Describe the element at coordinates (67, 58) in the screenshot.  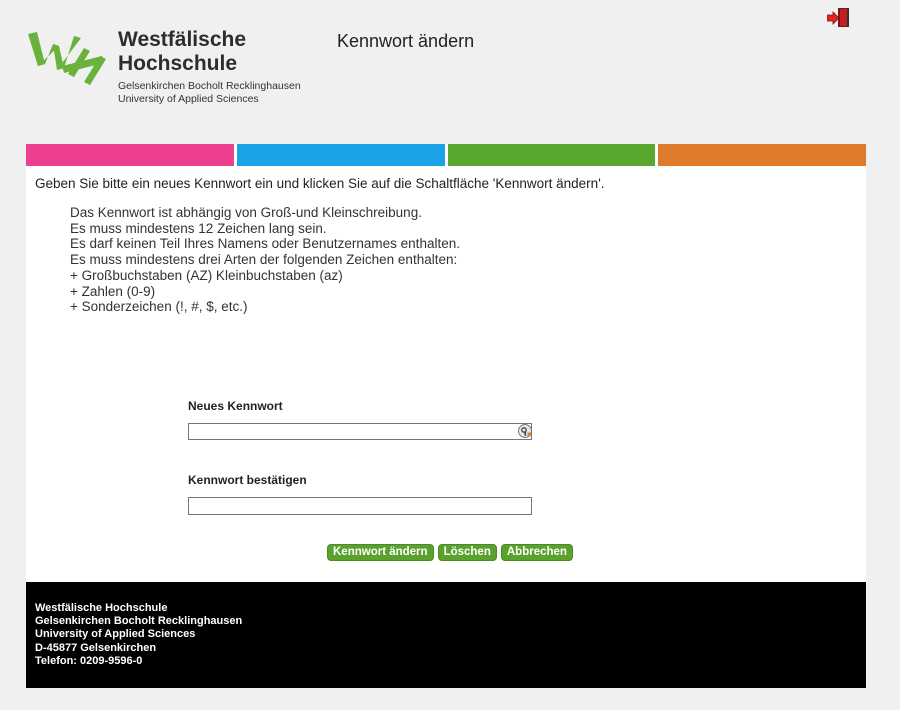
I see `wh-logo-mark-icon` at that location.